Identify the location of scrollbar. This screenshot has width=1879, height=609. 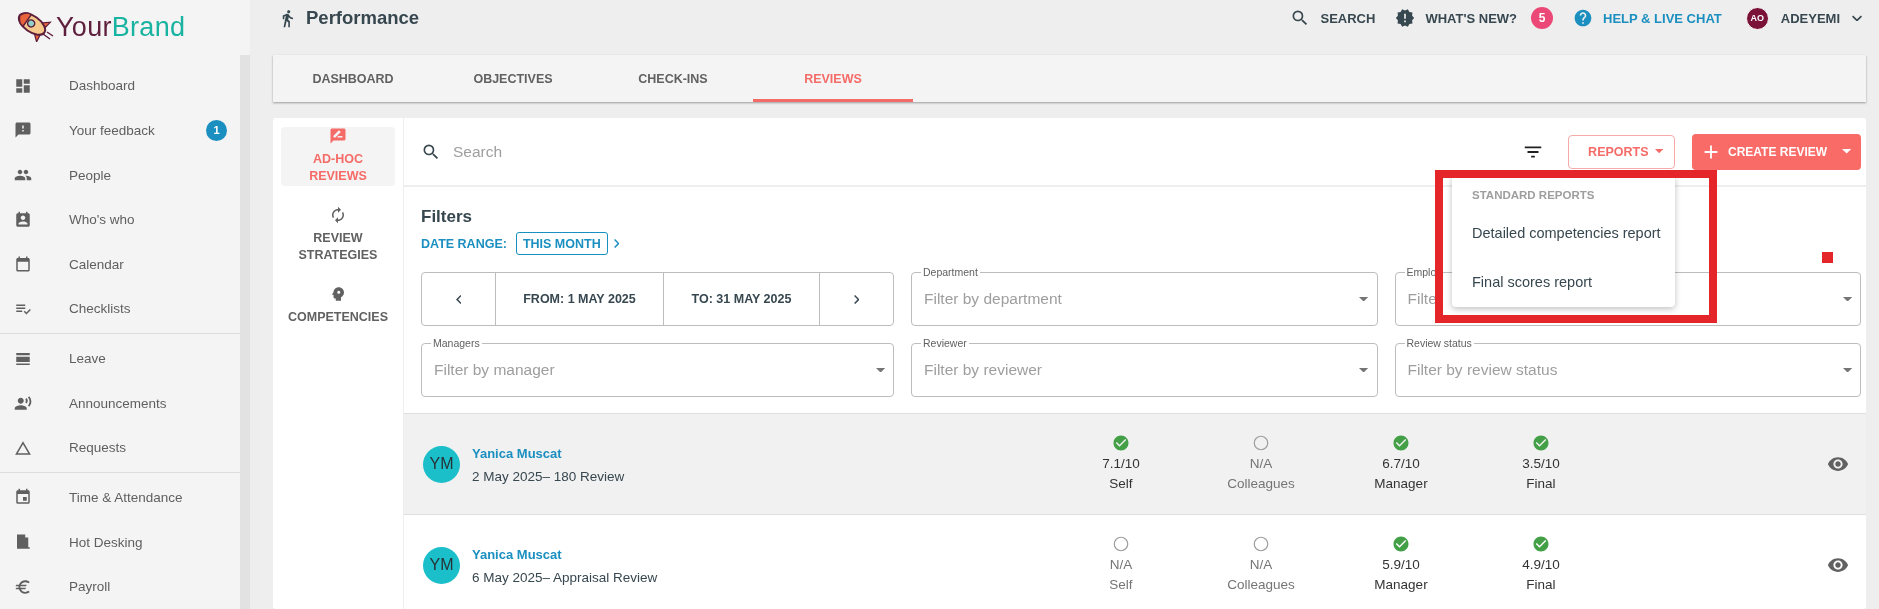
(245, 332).